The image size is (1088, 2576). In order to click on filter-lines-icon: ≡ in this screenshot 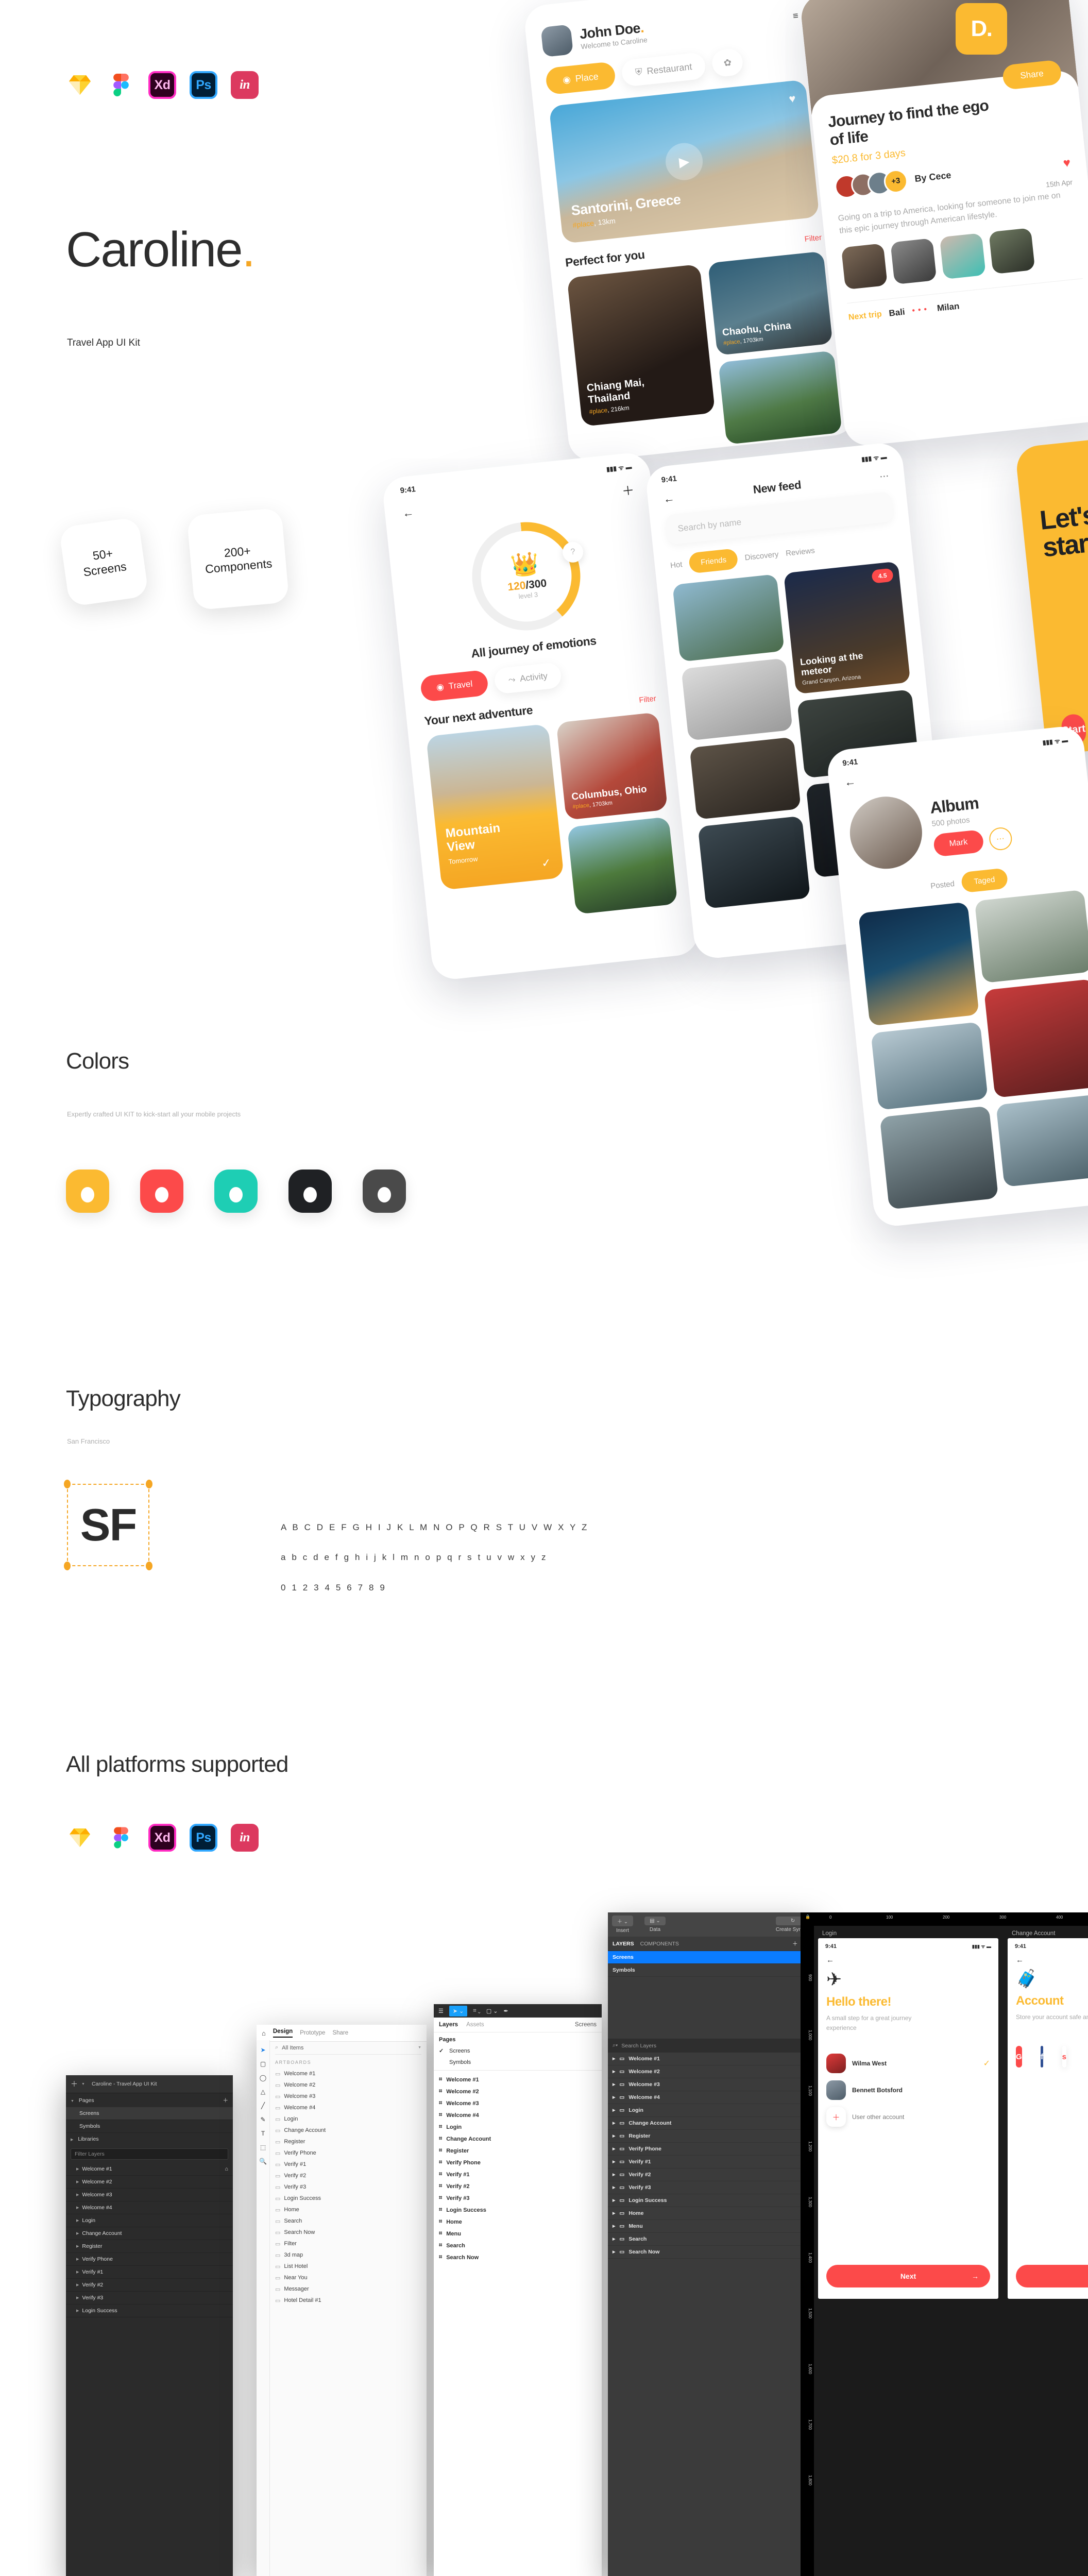, I will do `click(795, 15)`.